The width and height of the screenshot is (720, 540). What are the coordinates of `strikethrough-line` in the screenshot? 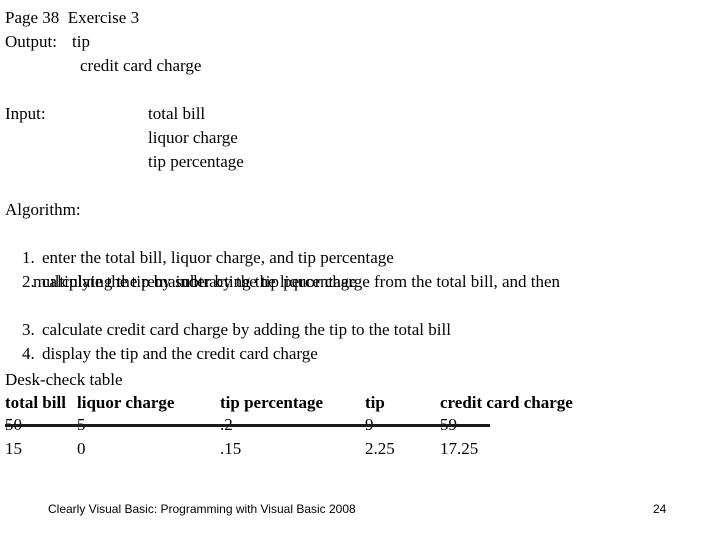 It's located at (247, 425).